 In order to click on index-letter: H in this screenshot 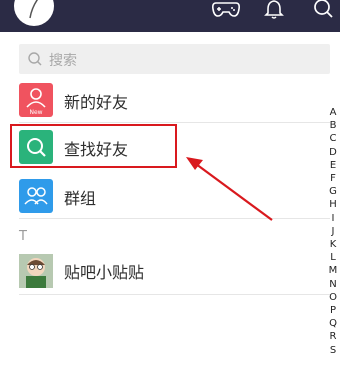, I will do `click(333, 204)`.